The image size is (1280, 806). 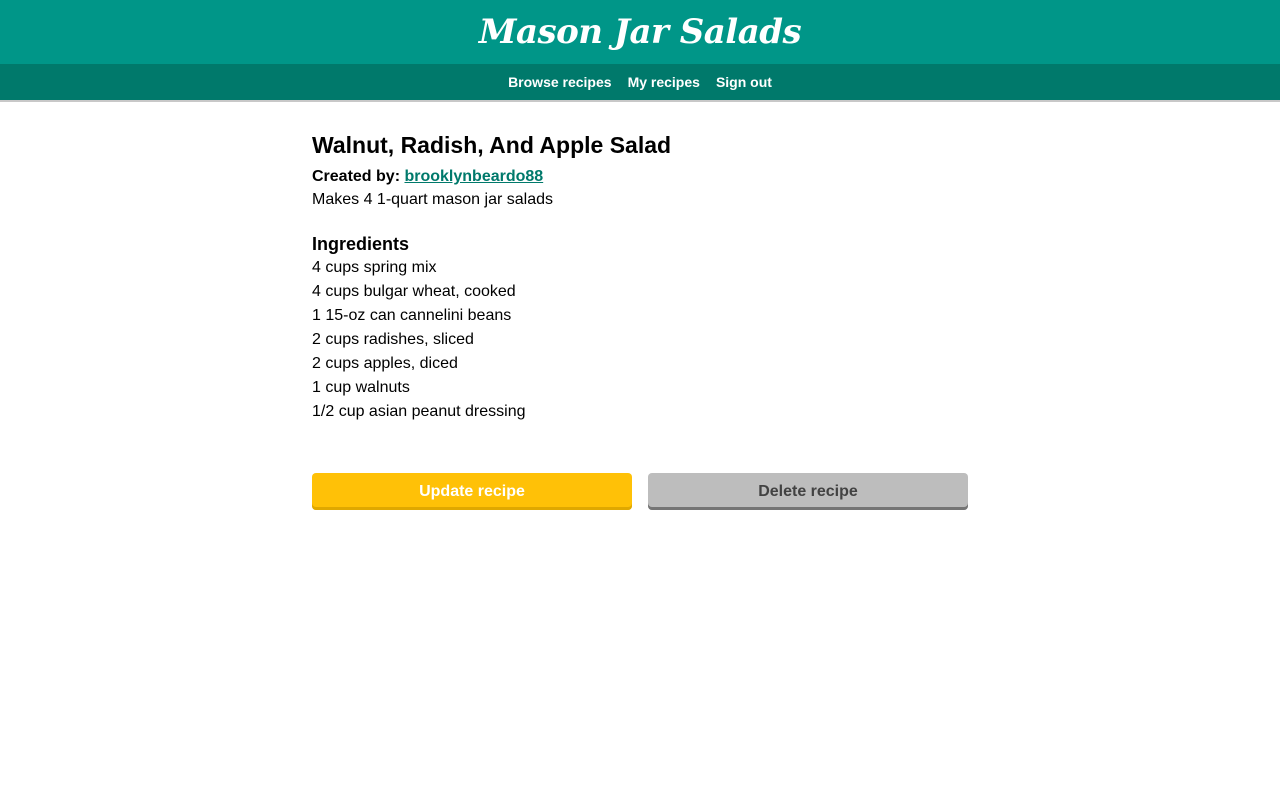 I want to click on recipe-actions: Update recipe Delete recipe, so click(x=640, y=491).